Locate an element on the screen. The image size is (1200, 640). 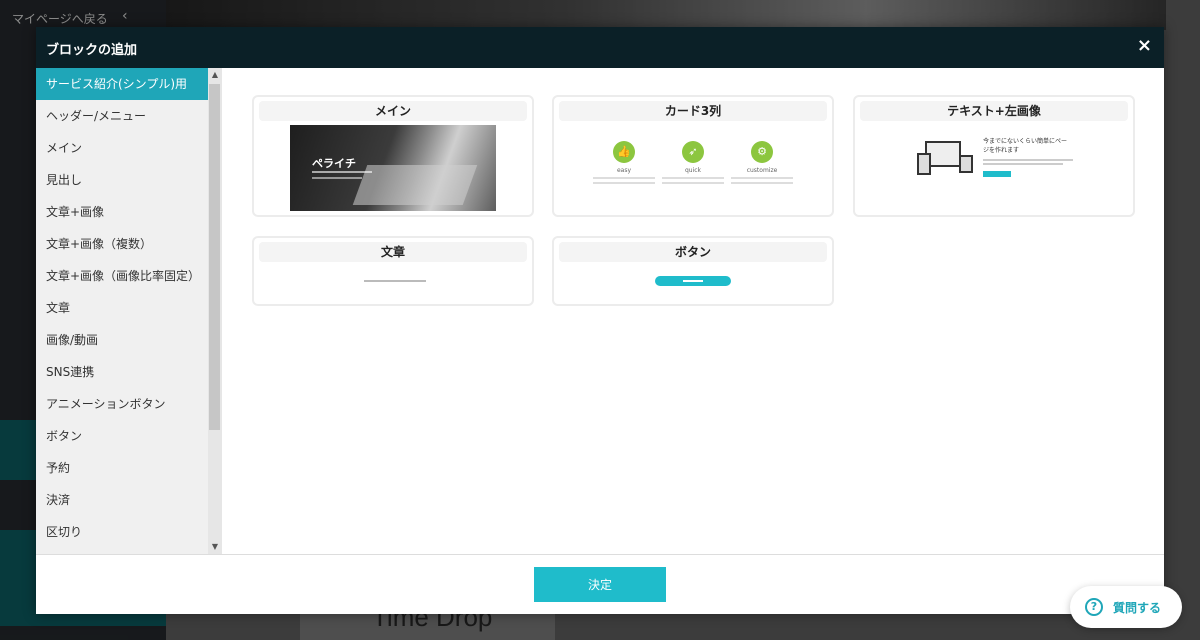
phone-icon is located at coordinates (924, 164).